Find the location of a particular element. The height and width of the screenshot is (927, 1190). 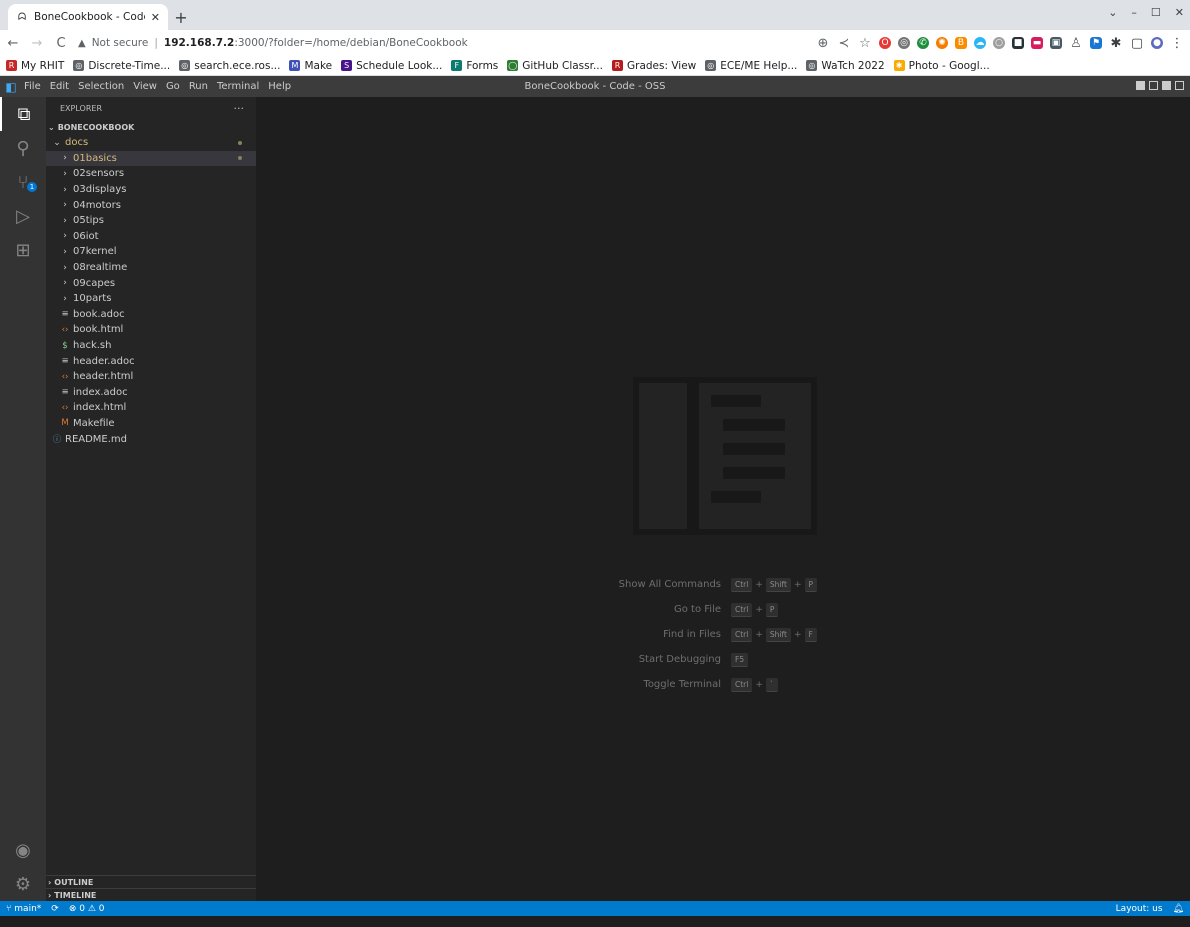

maximize-icon: ☐ is located at coordinates (1156, 12).